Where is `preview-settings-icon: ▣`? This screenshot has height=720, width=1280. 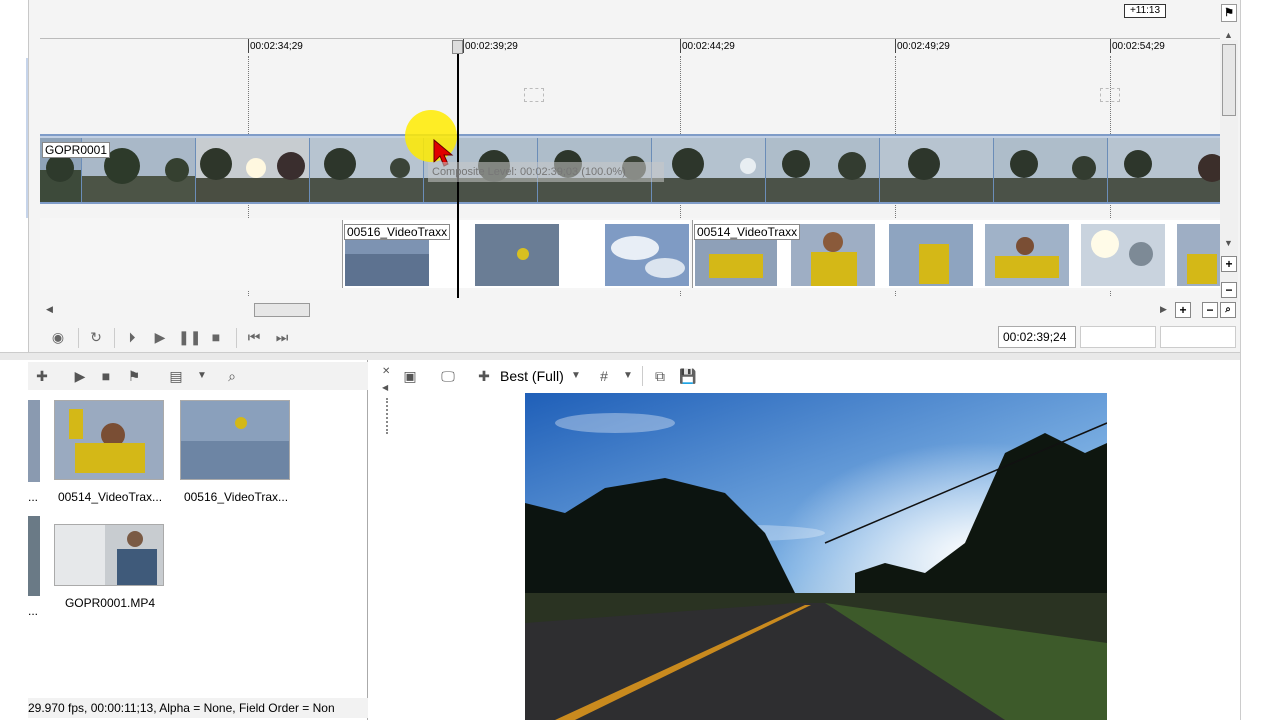 preview-settings-icon: ▣ is located at coordinates (410, 376).